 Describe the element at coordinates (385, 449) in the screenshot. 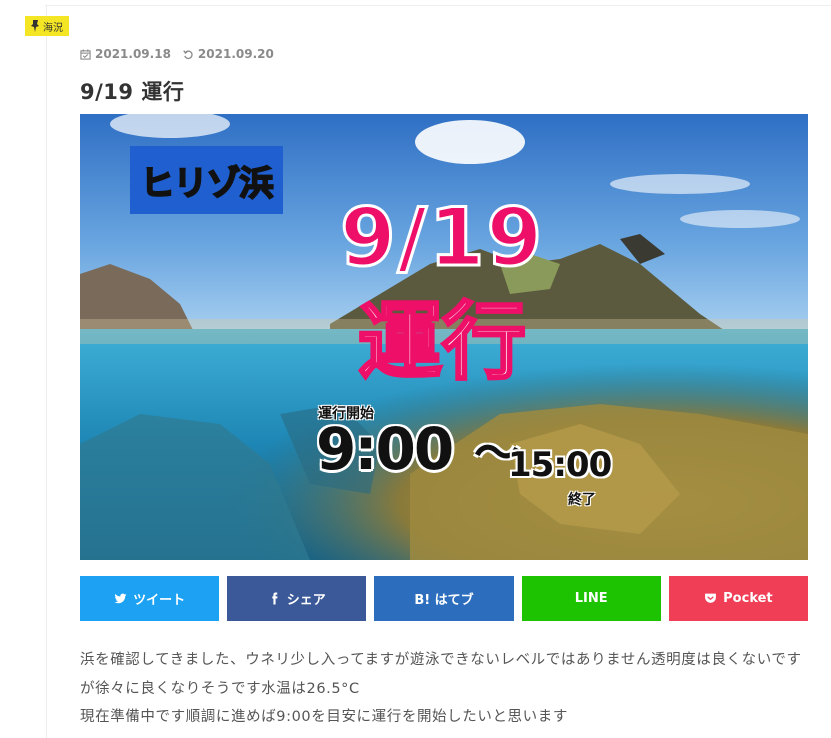

I see `hero-start-time: 9:00` at that location.